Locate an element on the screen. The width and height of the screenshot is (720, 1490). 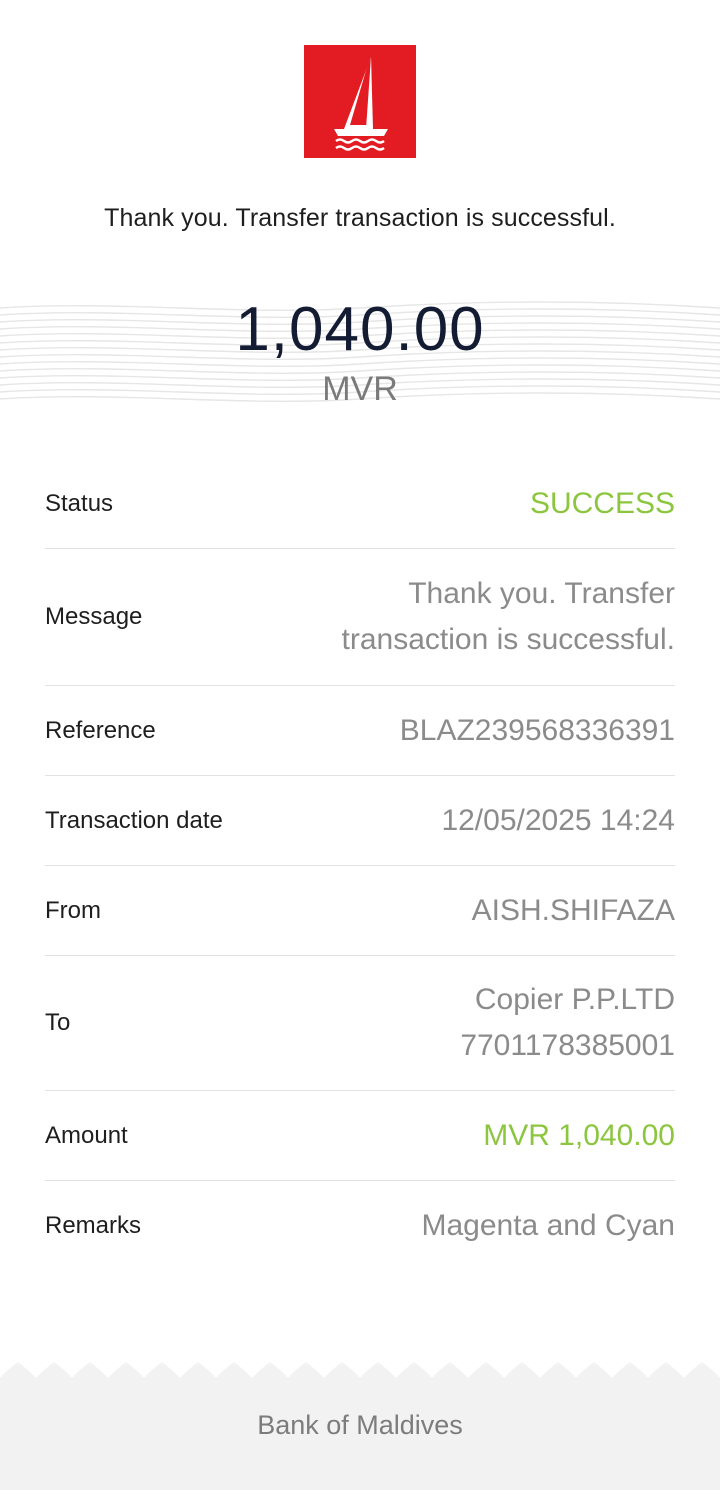
transaction-date-label: Transaction date is located at coordinates (134, 820).